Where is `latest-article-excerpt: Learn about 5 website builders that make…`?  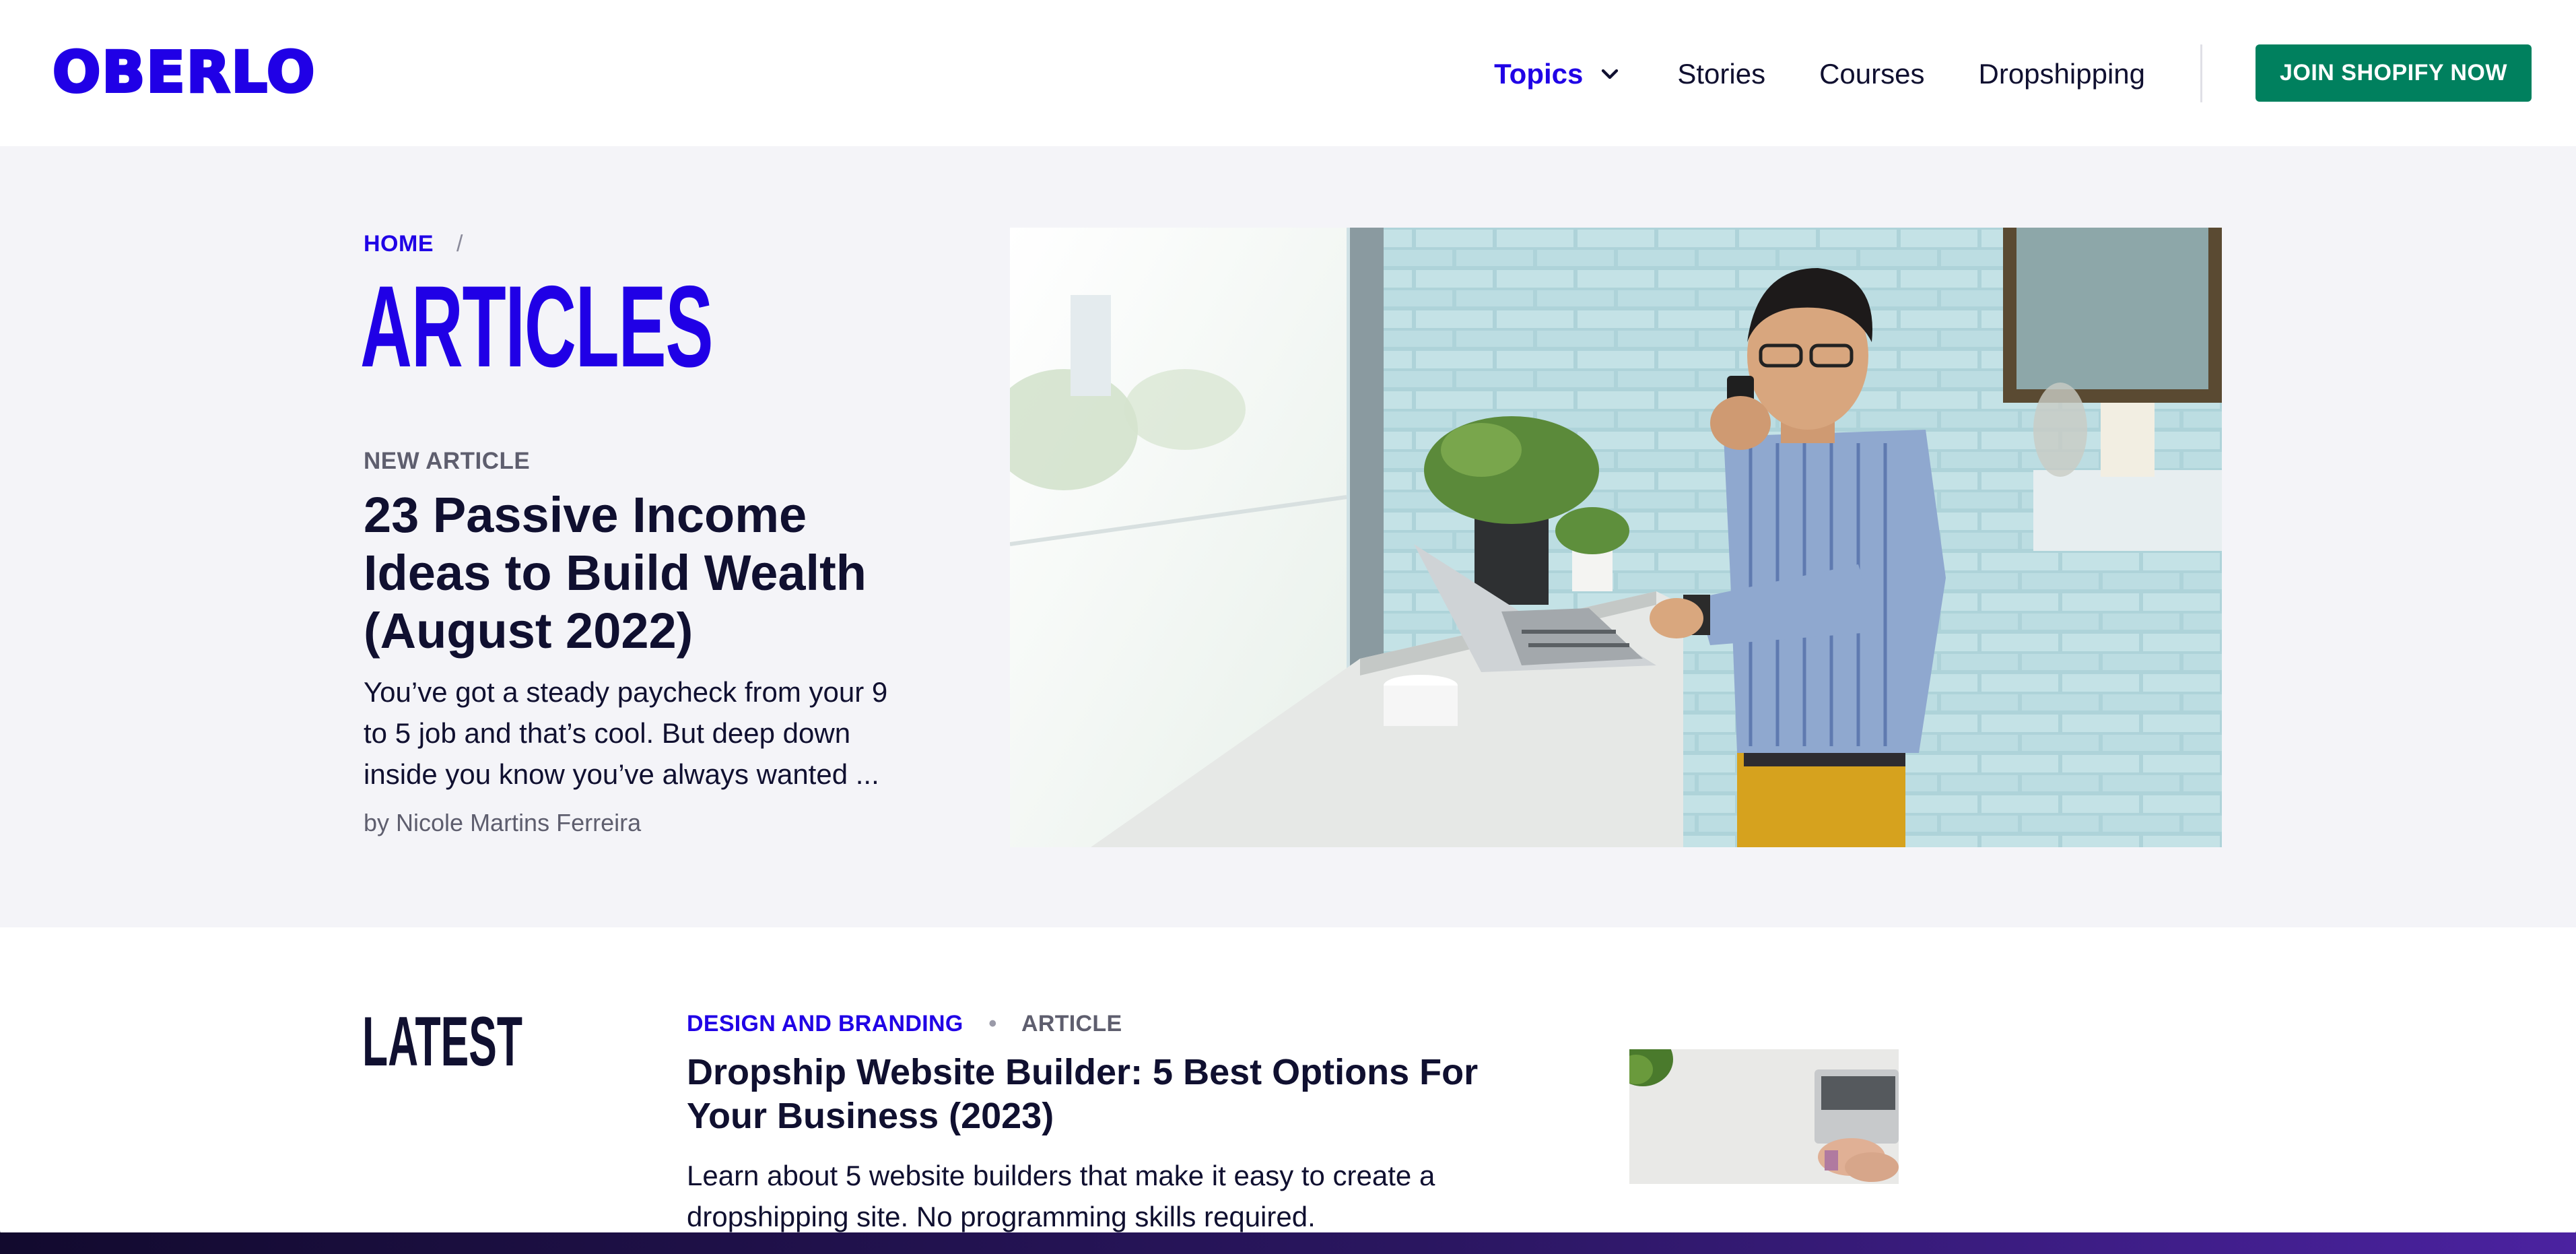 latest-article-excerpt: Learn about 5 website builders that make… is located at coordinates (1061, 1196).